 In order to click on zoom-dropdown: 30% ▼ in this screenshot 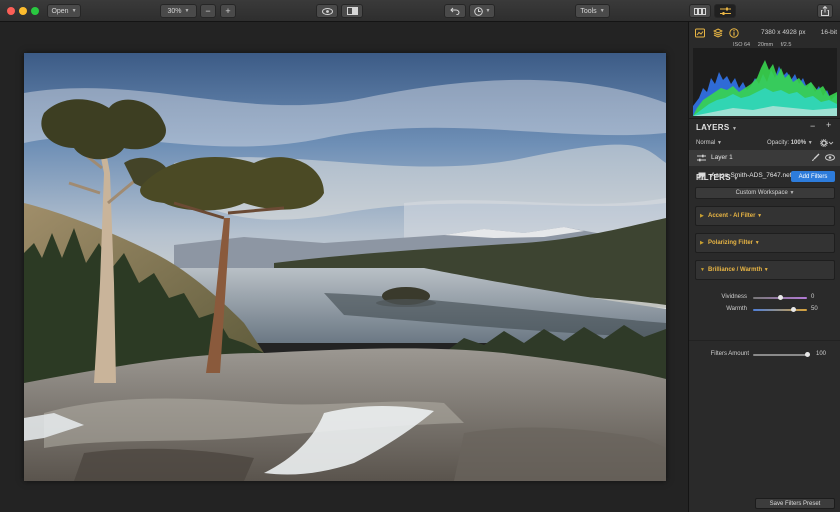, I will do `click(178, 11)`.